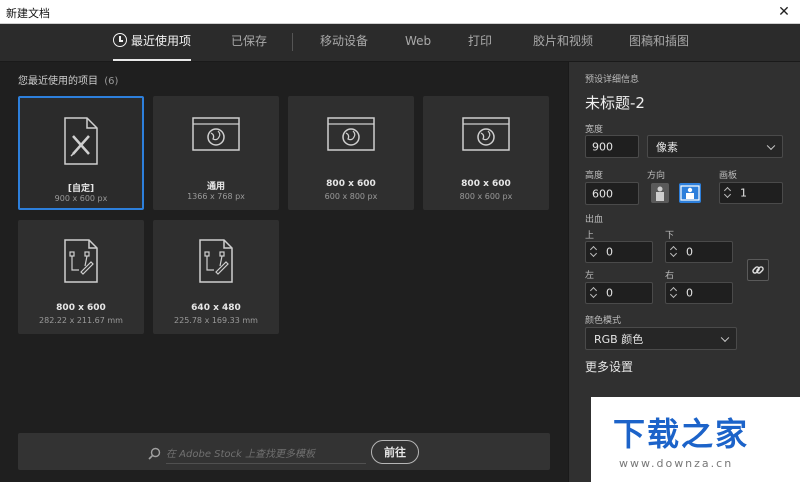 This screenshot has width=800, height=482. What do you see at coordinates (418, 42) in the screenshot?
I see `tab-web: Web` at bounding box center [418, 42].